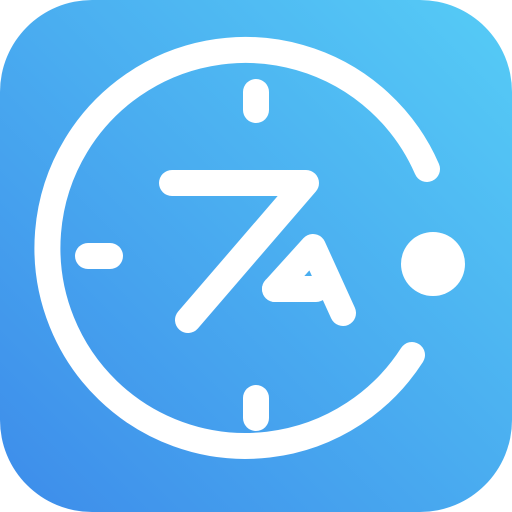  What do you see at coordinates (433, 264) in the screenshot?
I see `clock-dot` at bounding box center [433, 264].